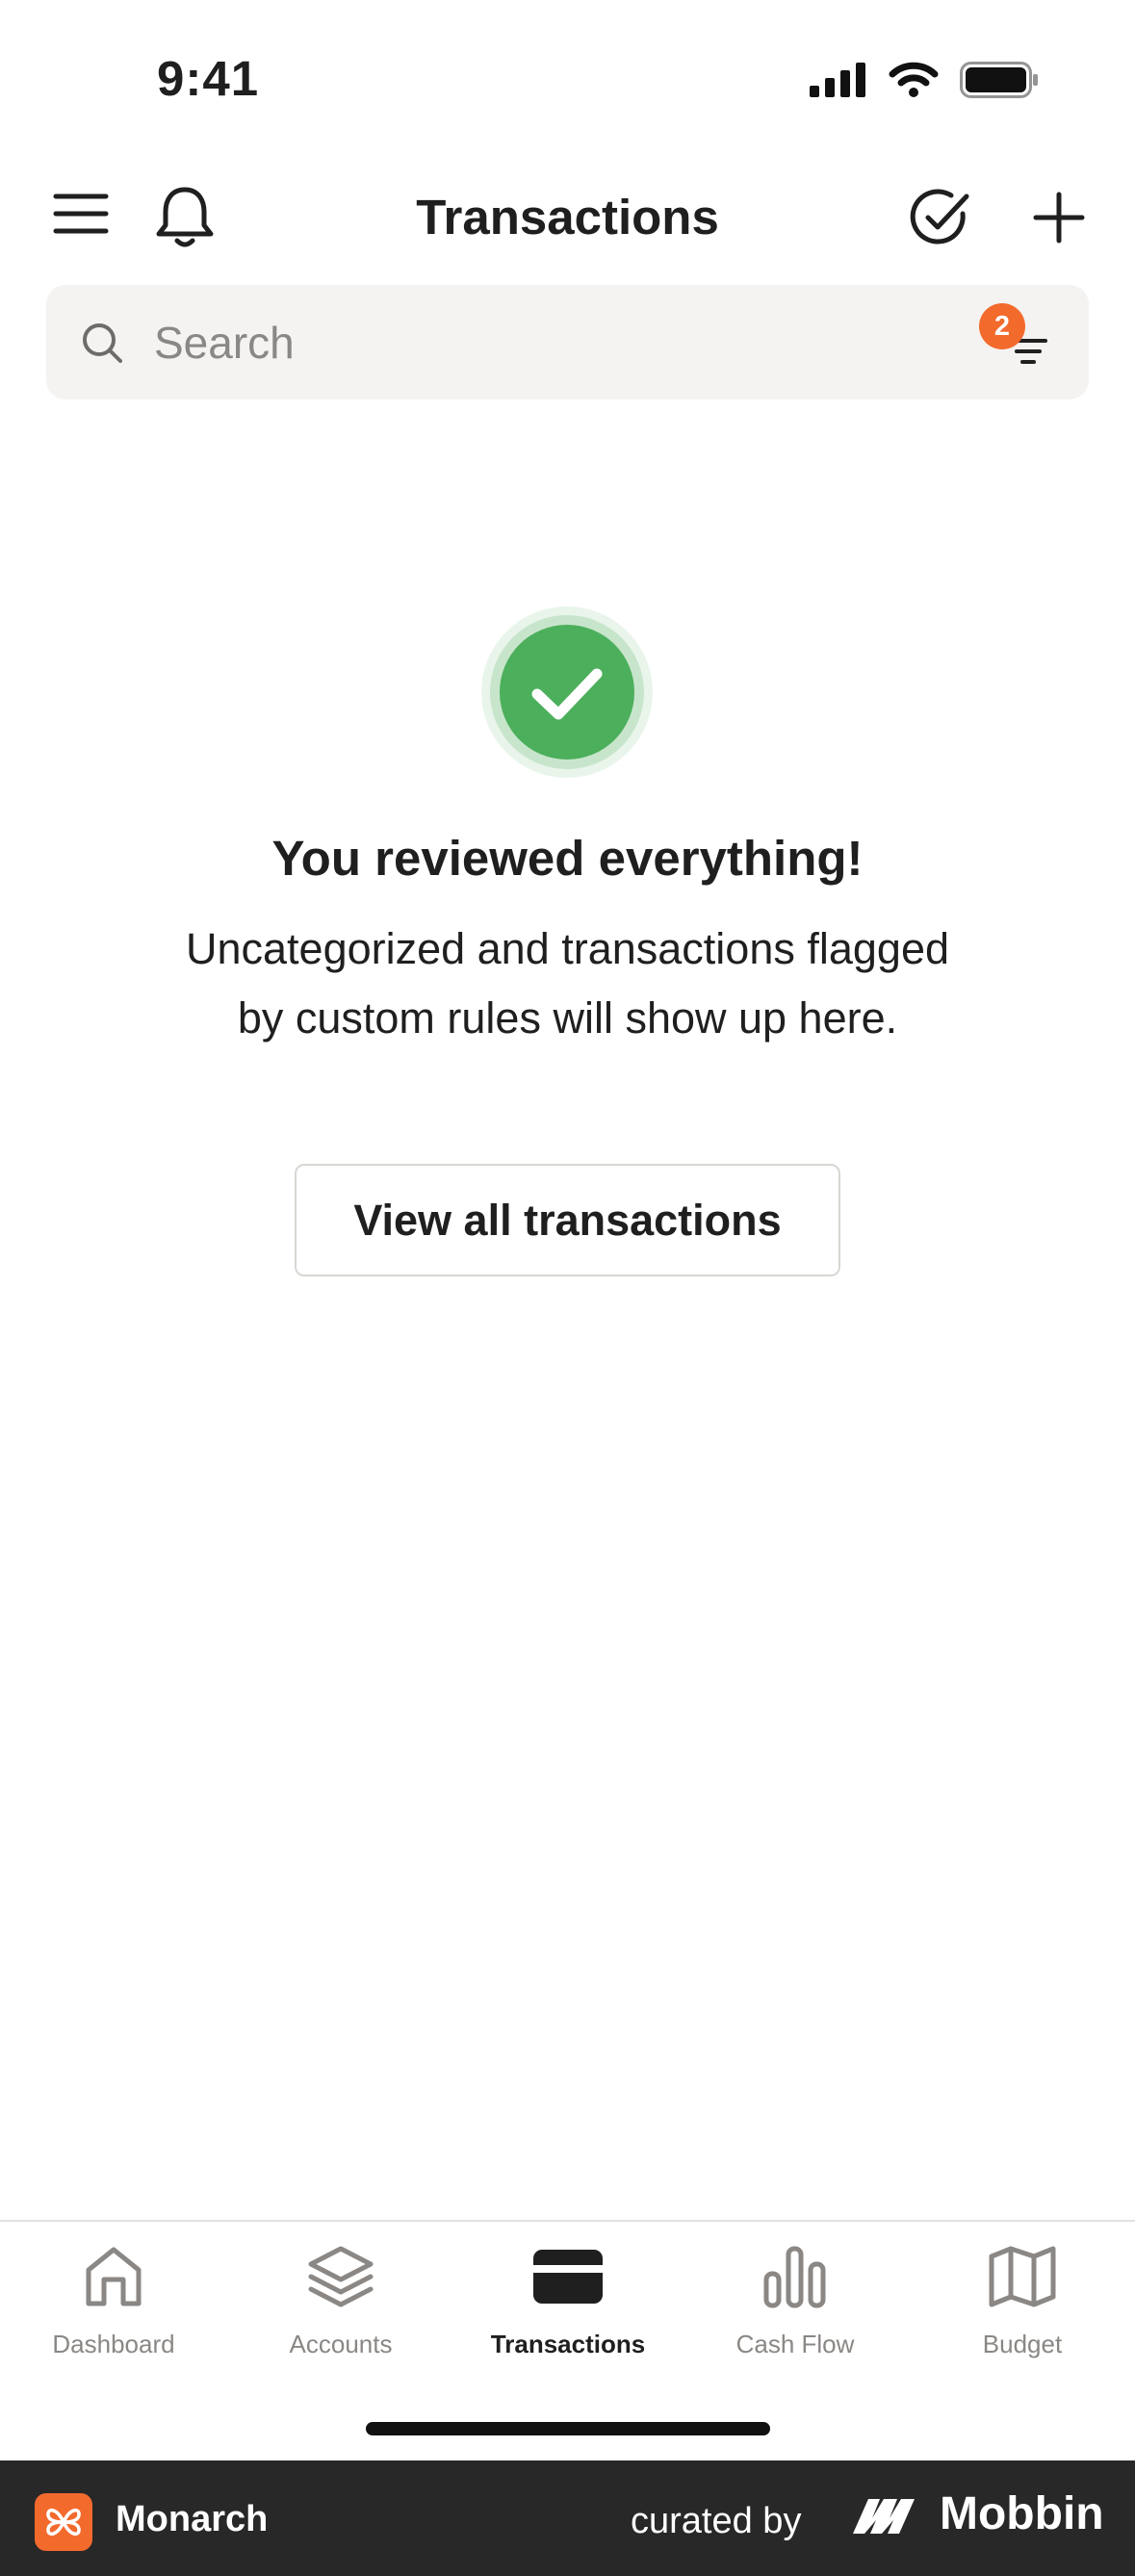 The image size is (1135, 2576). What do you see at coordinates (548, 342) in the screenshot?
I see `search-input` at bounding box center [548, 342].